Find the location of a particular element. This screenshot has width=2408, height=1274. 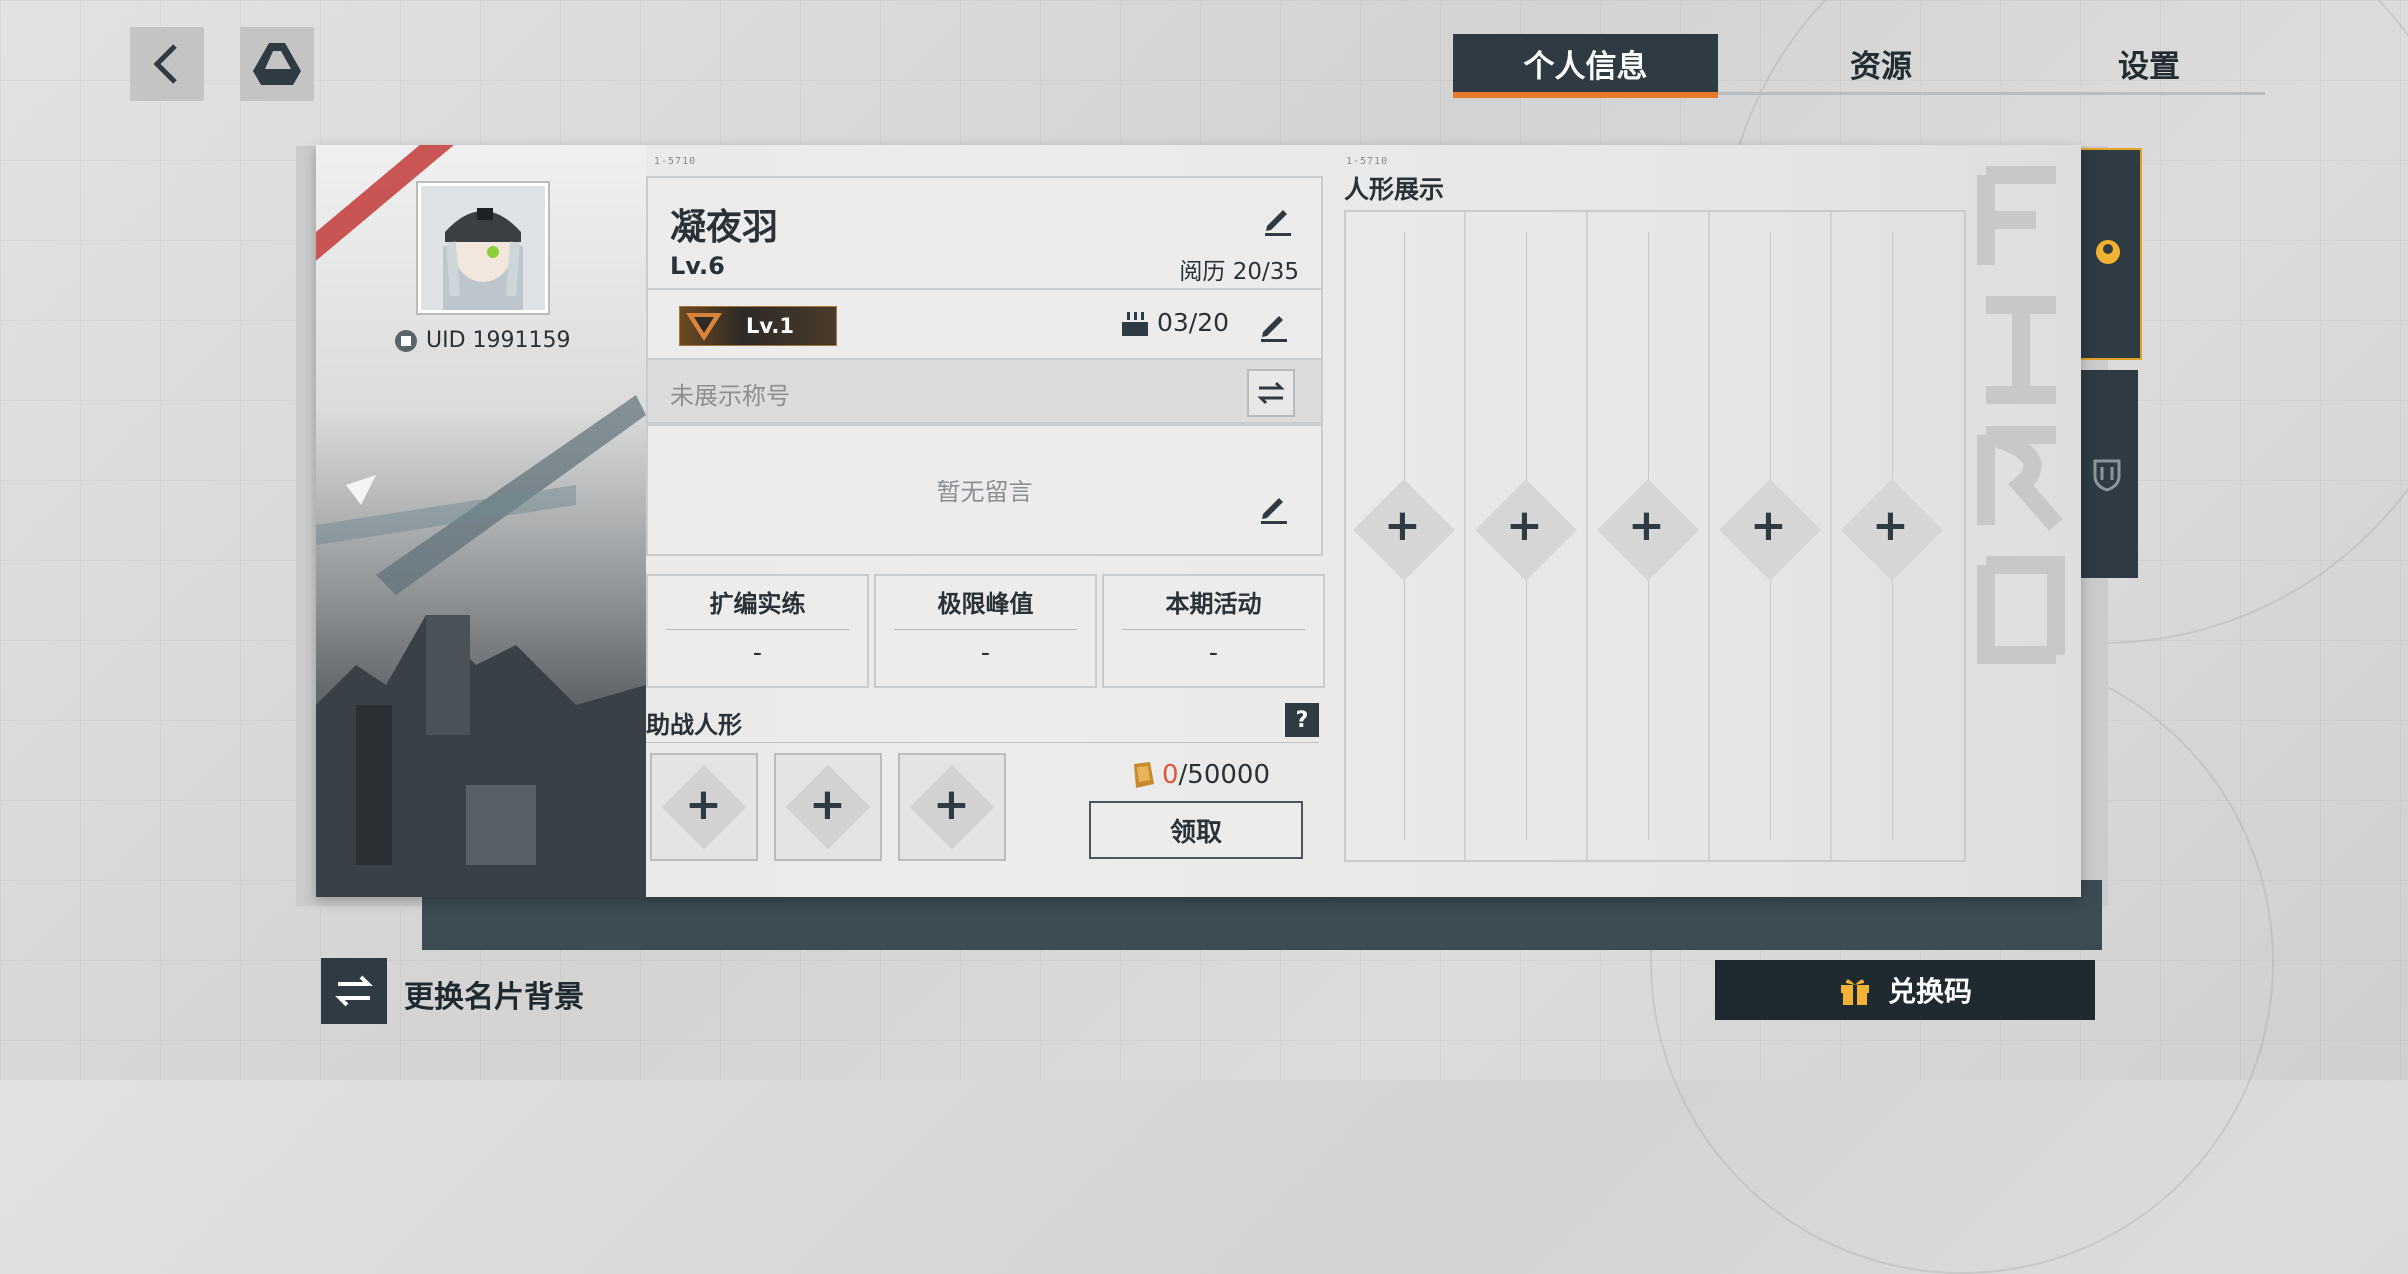

chevron-left-icon is located at coordinates (165, 64).